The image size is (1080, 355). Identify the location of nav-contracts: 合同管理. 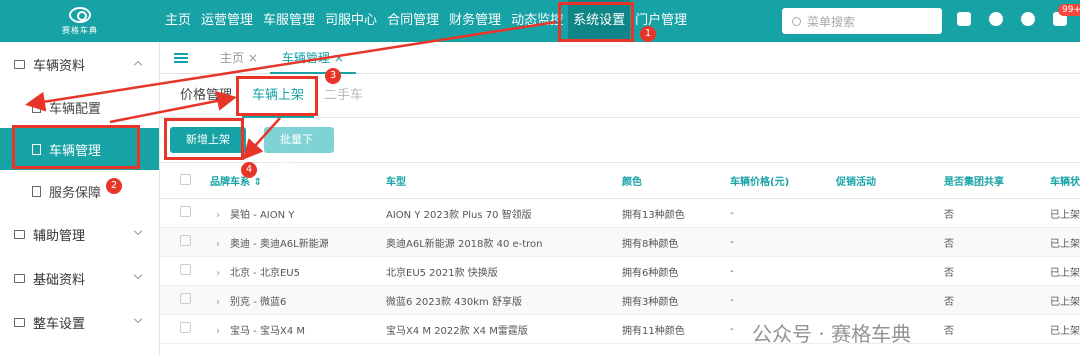
(413, 21).